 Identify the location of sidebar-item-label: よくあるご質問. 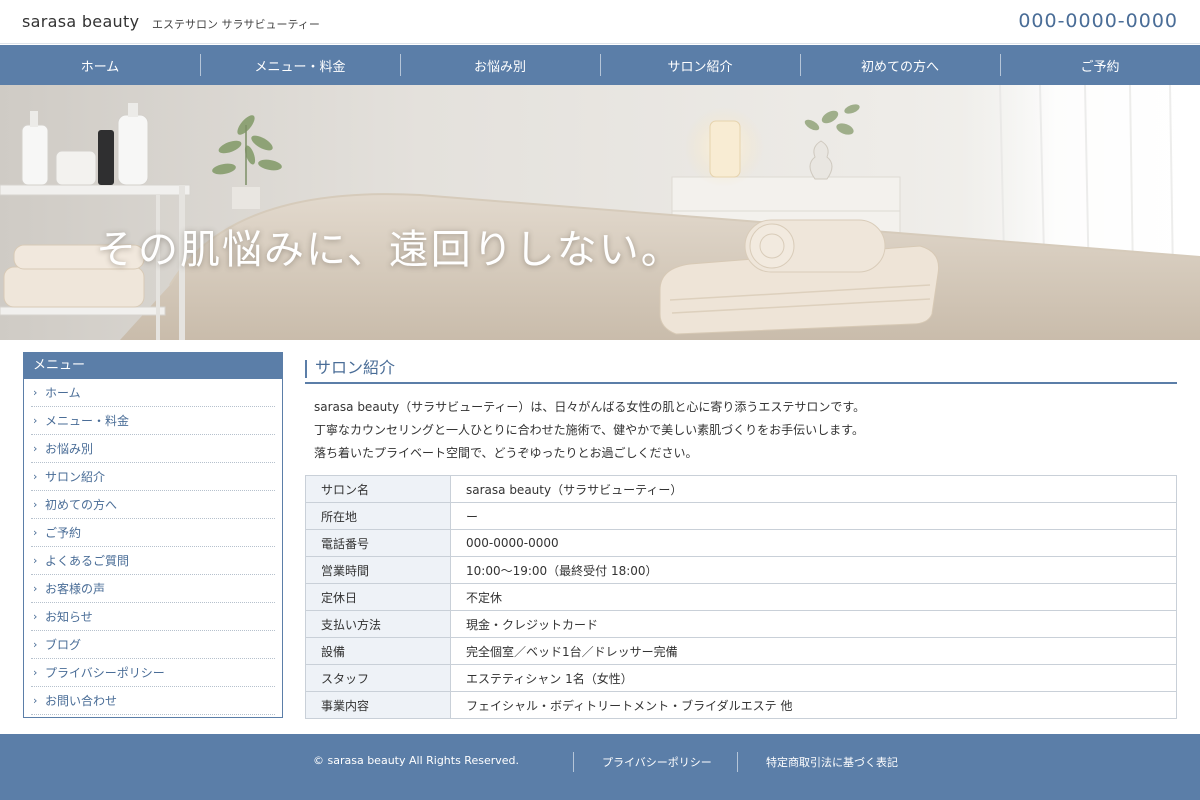
(87, 561).